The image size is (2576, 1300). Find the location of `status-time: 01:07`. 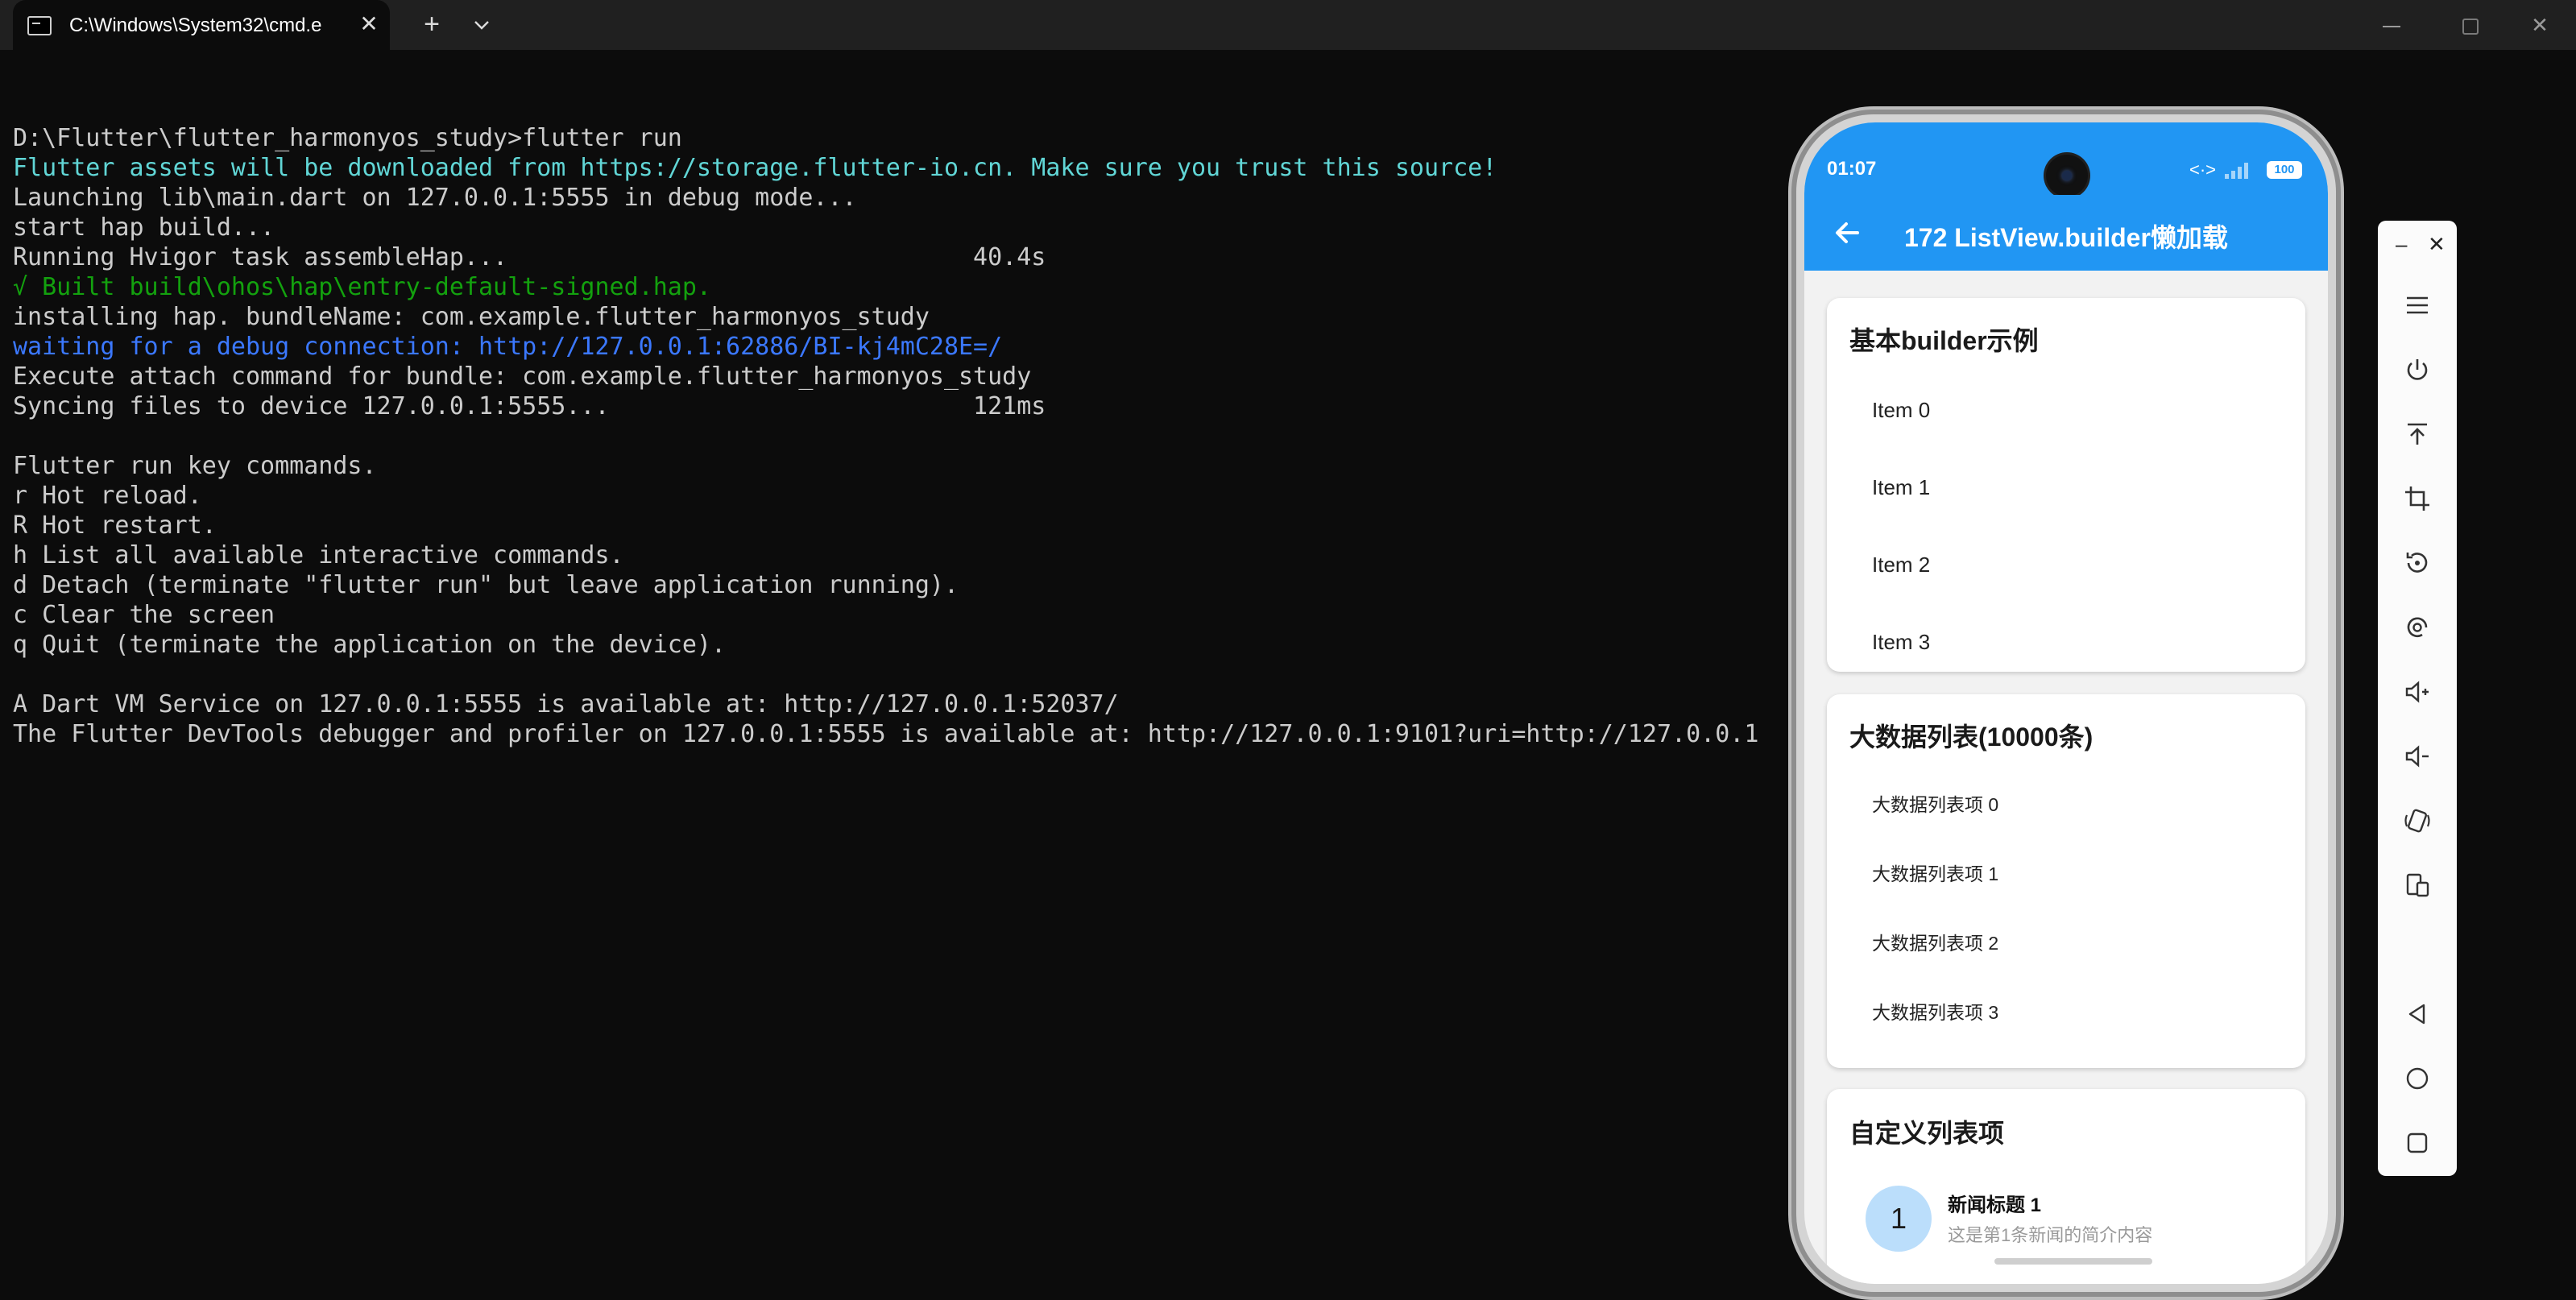

status-time: 01:07 is located at coordinates (1852, 169).